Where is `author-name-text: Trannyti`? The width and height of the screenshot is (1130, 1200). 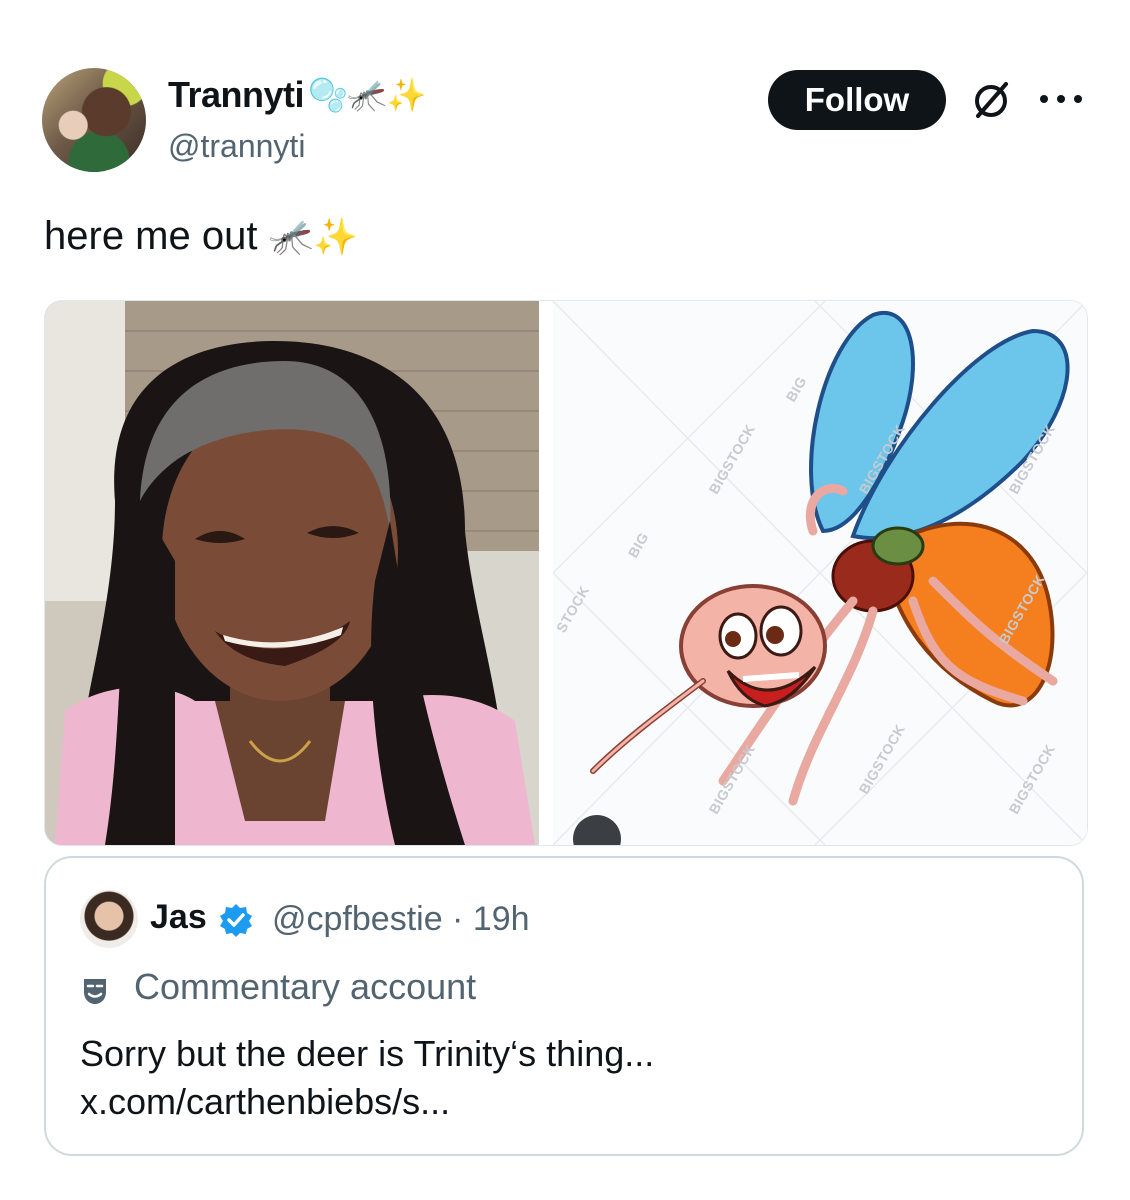 author-name-text: Trannyti is located at coordinates (236, 94).